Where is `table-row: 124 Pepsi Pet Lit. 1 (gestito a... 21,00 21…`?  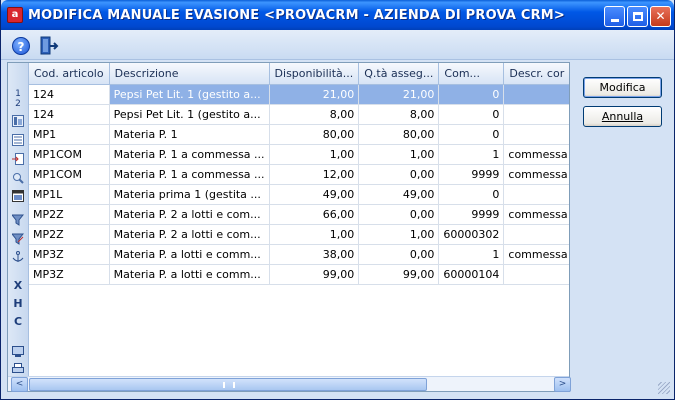
table-row: 124 Pepsi Pet Lit. 1 (gestito a... 21,00 21… is located at coordinates (299, 94).